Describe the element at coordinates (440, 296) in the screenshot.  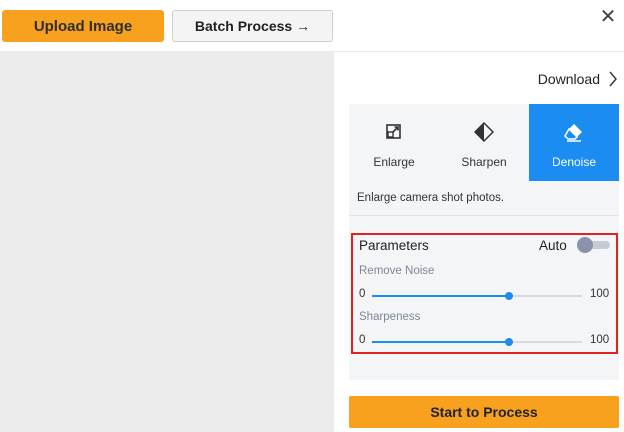
I see `remove-noise-fill` at that location.